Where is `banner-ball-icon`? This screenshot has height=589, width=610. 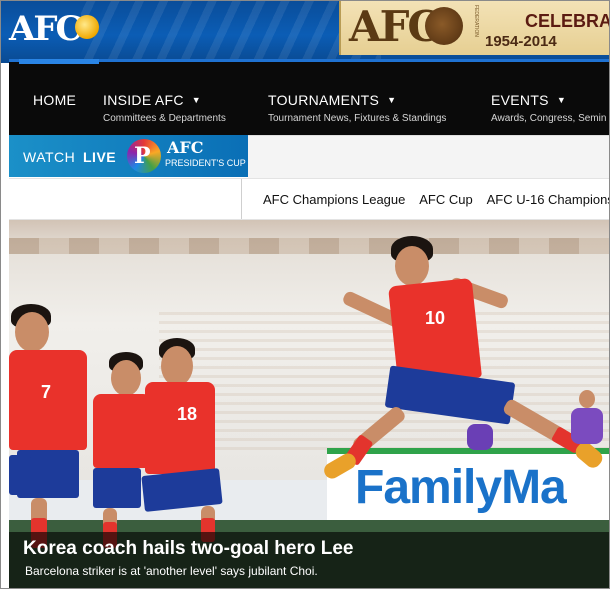
banner-ball-icon is located at coordinates (444, 26).